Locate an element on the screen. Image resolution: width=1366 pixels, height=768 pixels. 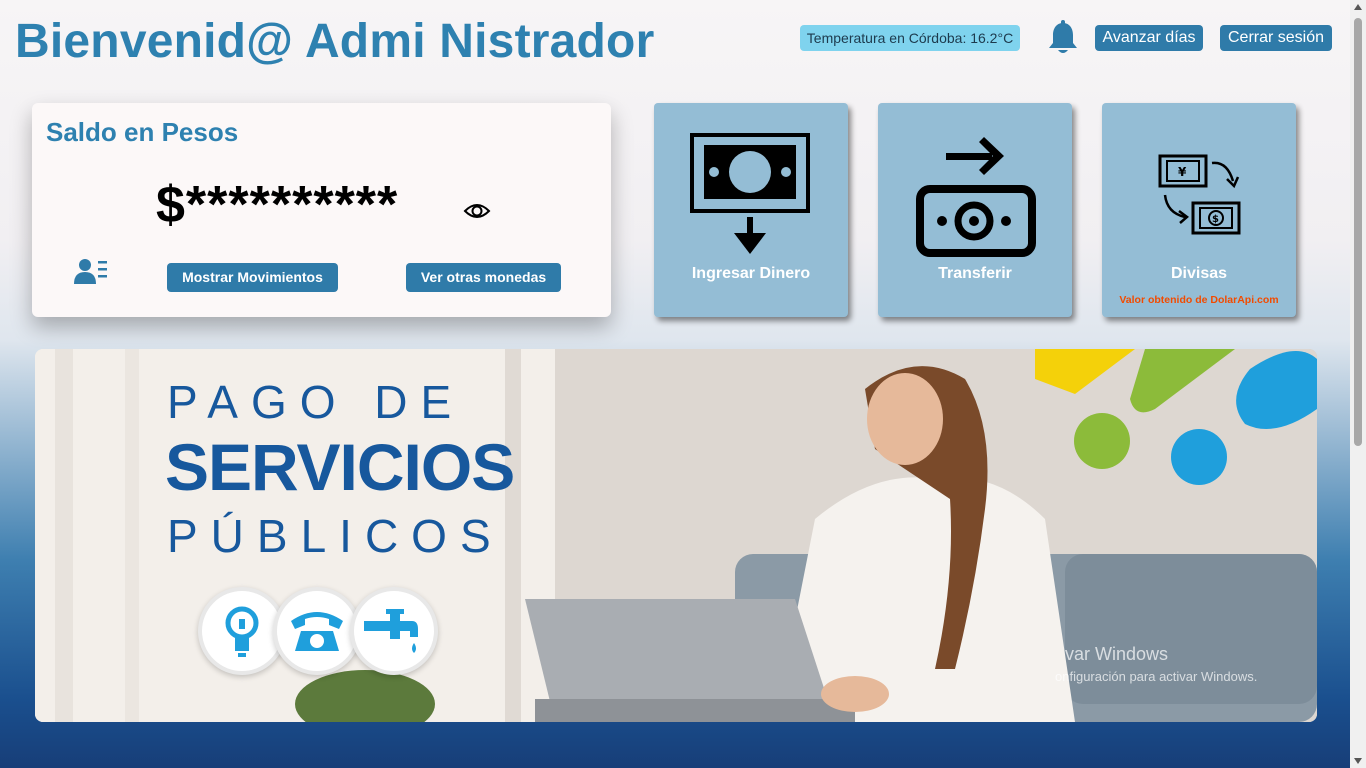
transfer-tile: Transferir is located at coordinates (975, 210).